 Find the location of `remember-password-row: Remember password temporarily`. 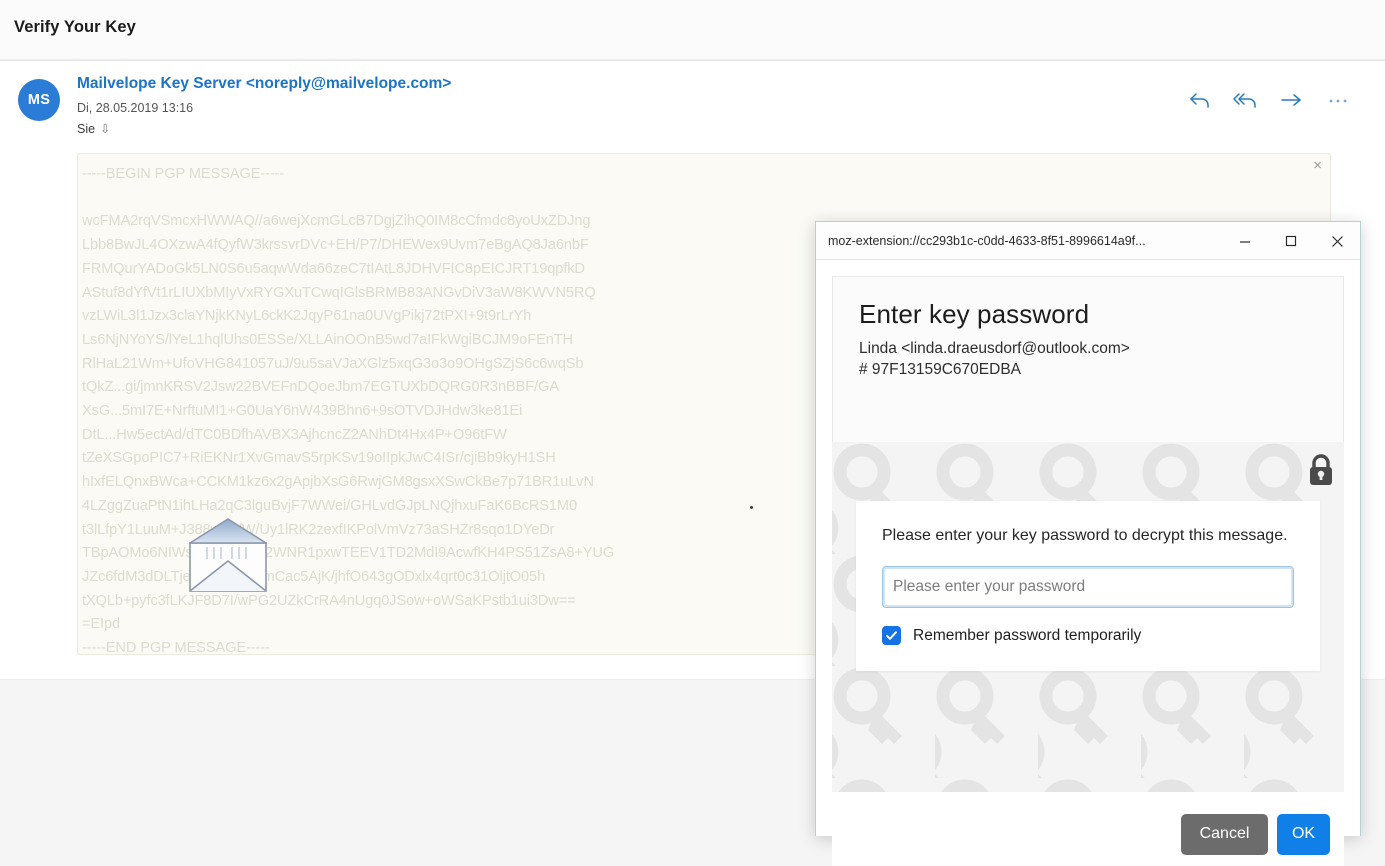

remember-password-row: Remember password temporarily is located at coordinates (1088, 635).